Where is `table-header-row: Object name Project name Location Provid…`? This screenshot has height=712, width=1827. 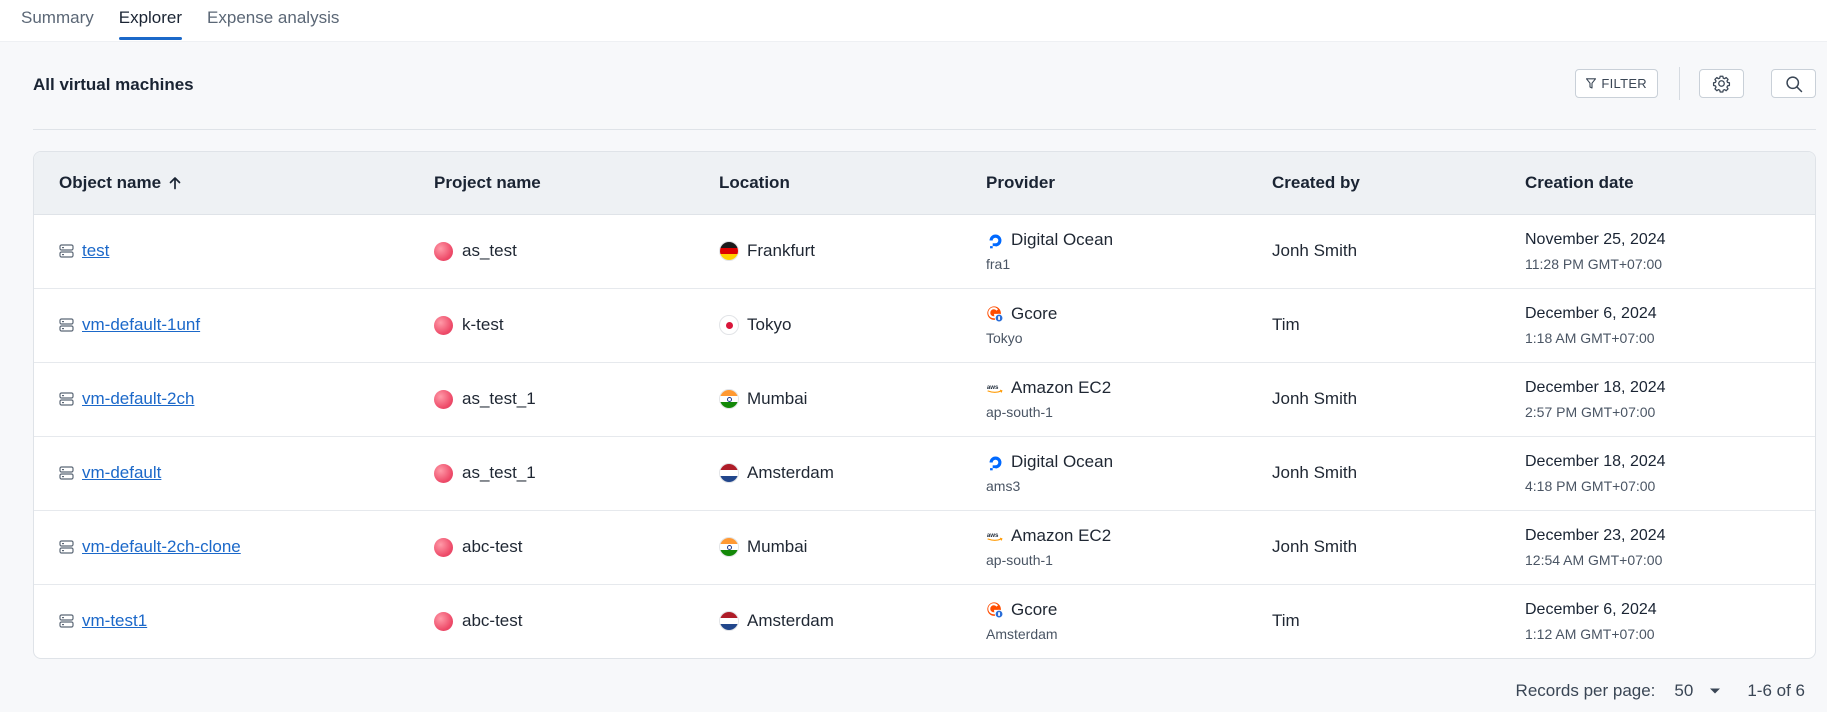
table-header-row: Object name Project name Location Provid… is located at coordinates (924, 183).